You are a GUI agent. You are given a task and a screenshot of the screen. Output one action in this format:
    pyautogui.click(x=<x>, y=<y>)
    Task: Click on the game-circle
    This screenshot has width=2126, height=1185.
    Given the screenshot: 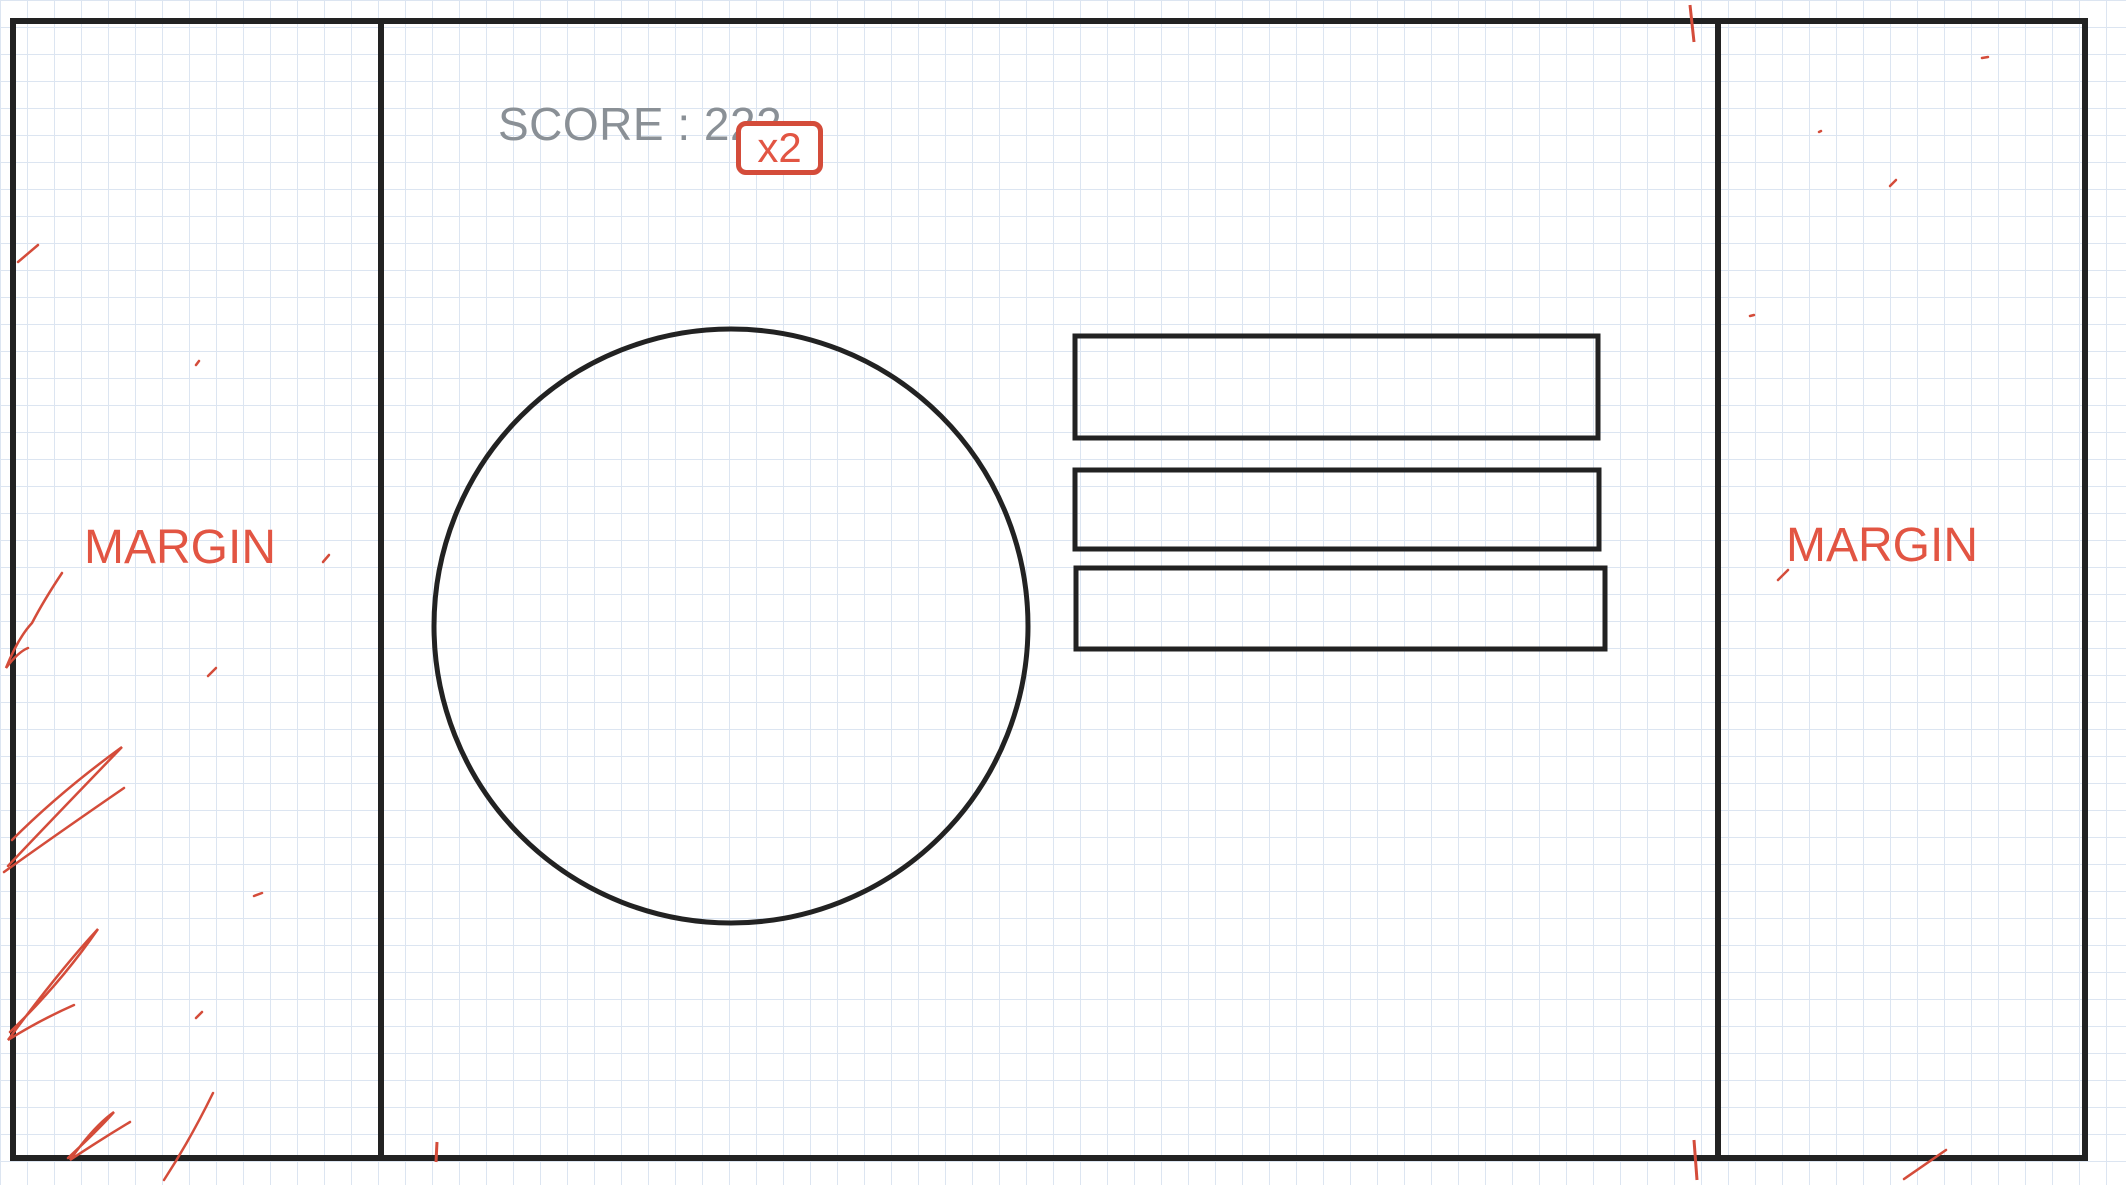 What is the action you would take?
    pyautogui.click(x=731, y=626)
    